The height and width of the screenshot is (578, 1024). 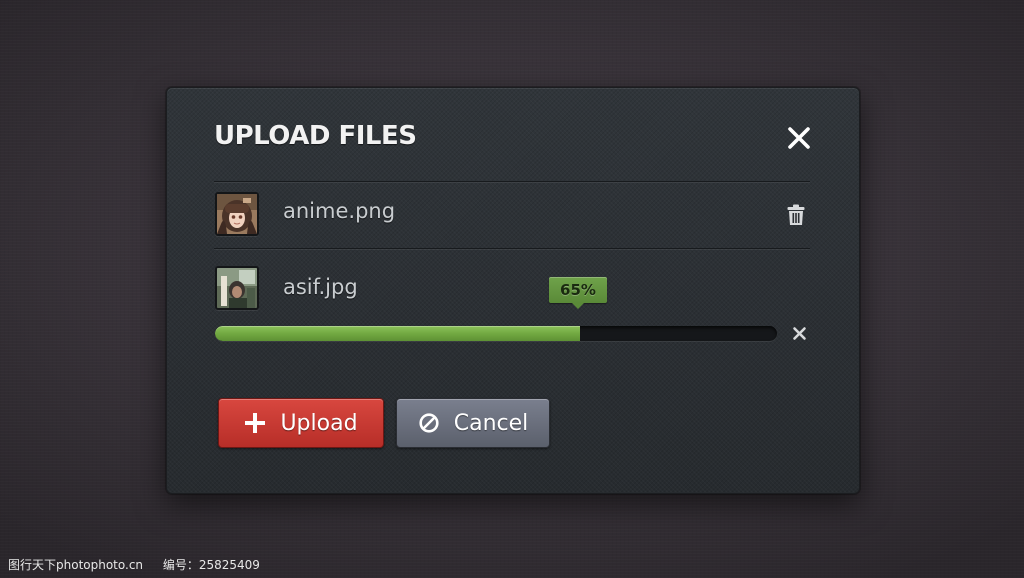 I want to click on delete-file-button, so click(x=796, y=215).